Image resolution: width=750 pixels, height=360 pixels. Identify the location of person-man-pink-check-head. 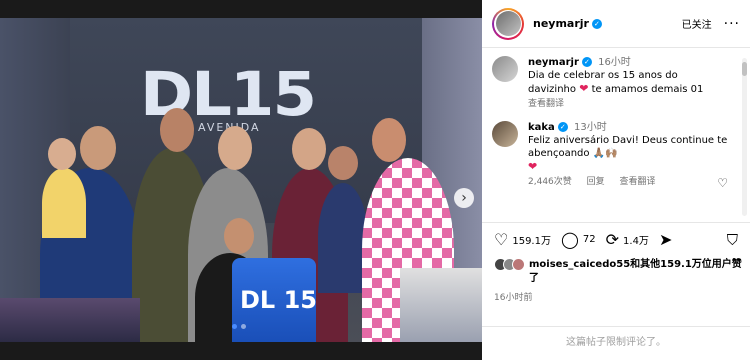
(389, 140).